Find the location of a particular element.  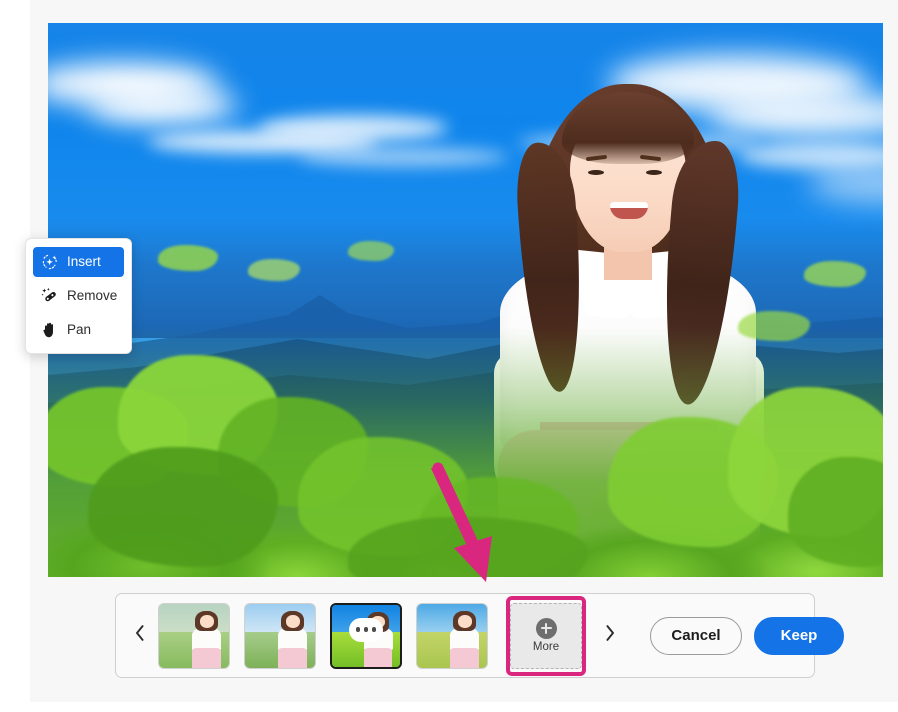

next-variation-button is located at coordinates (610, 636).